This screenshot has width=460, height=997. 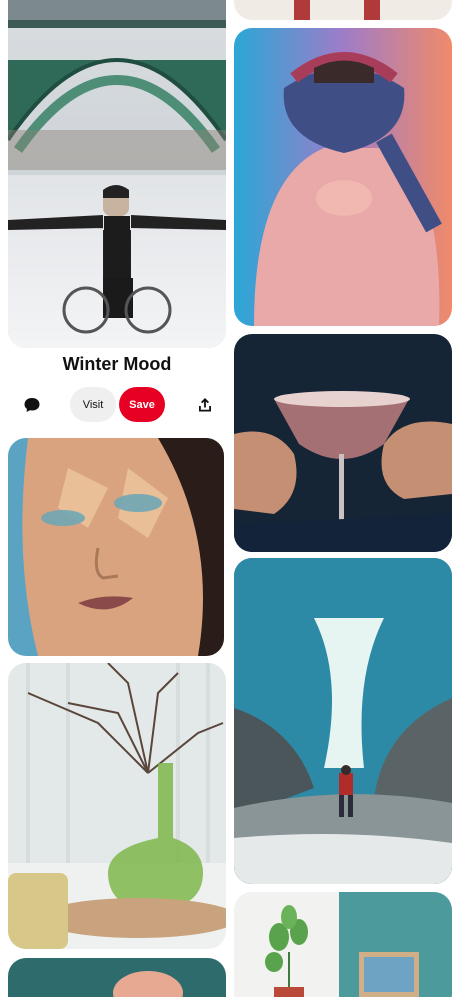 What do you see at coordinates (116, 547) in the screenshot?
I see `pin-image-glitter-face` at bounding box center [116, 547].